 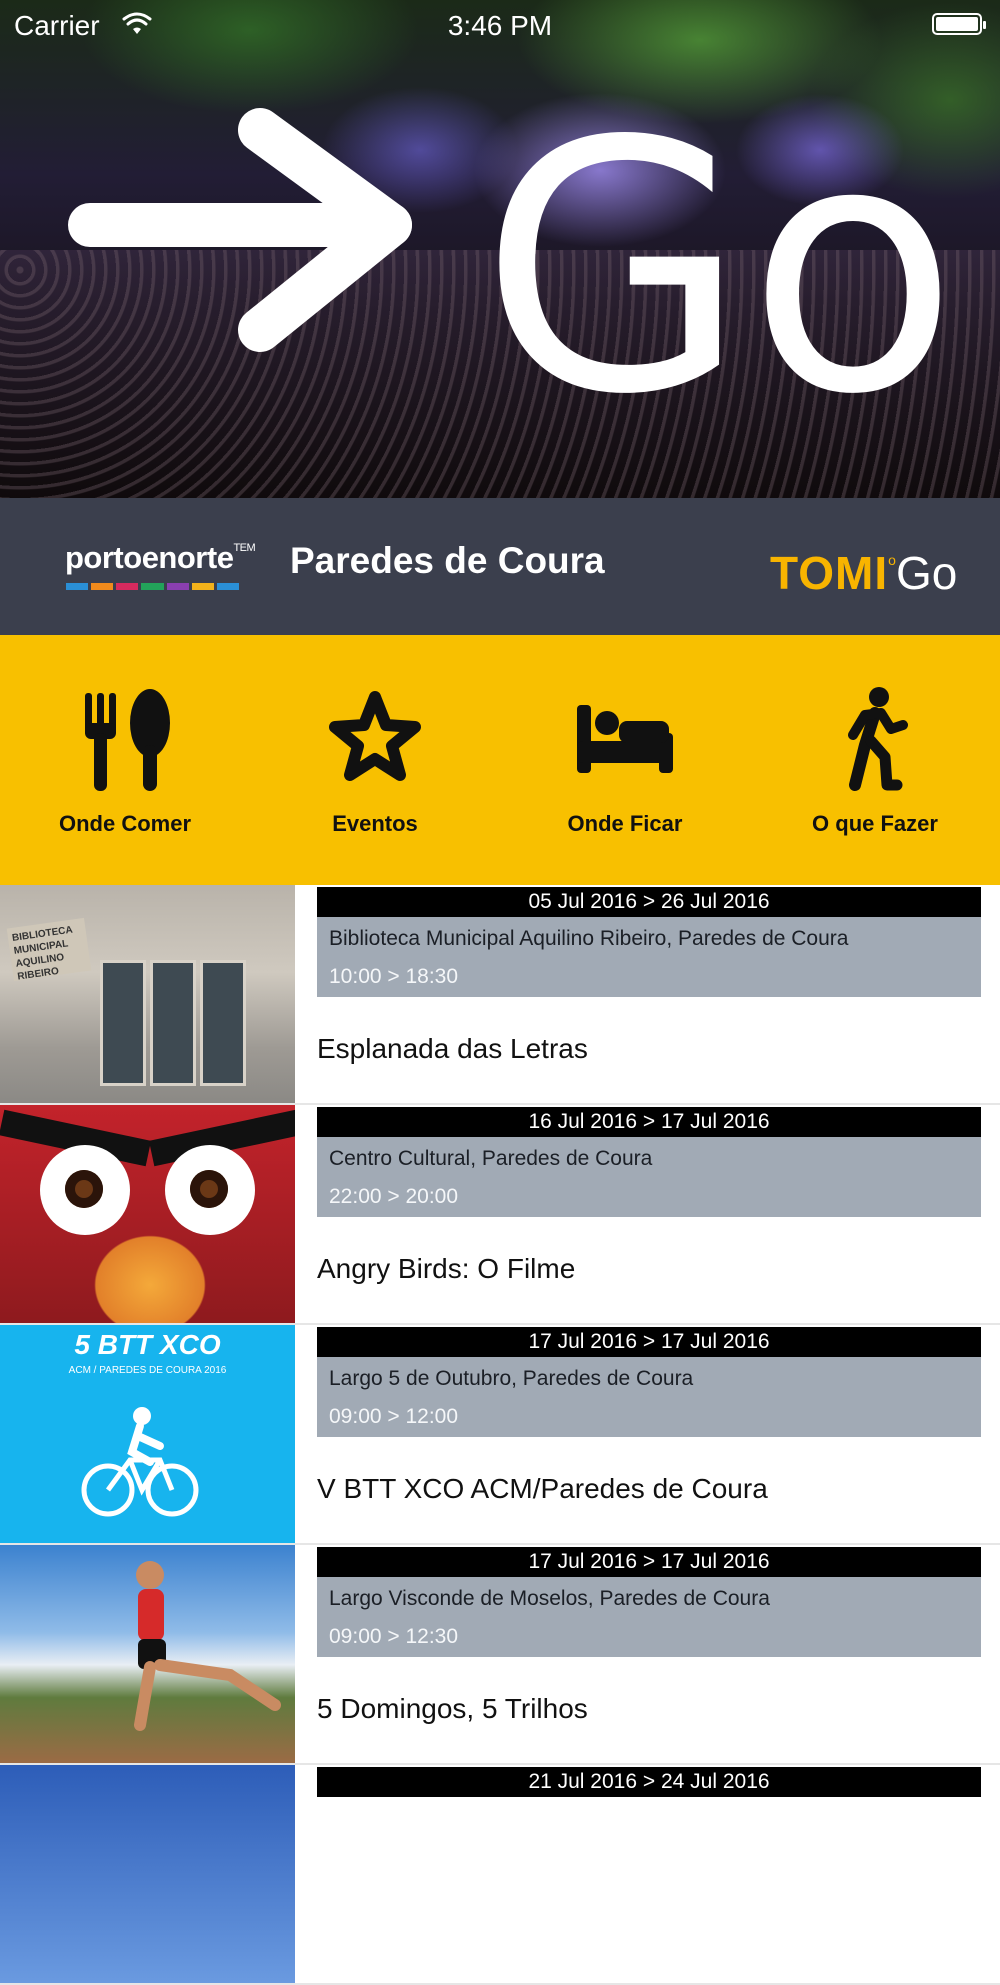 I want to click on event-title: V BTT XCO ACM/Paredes de Coura, so click(x=542, y=1488).